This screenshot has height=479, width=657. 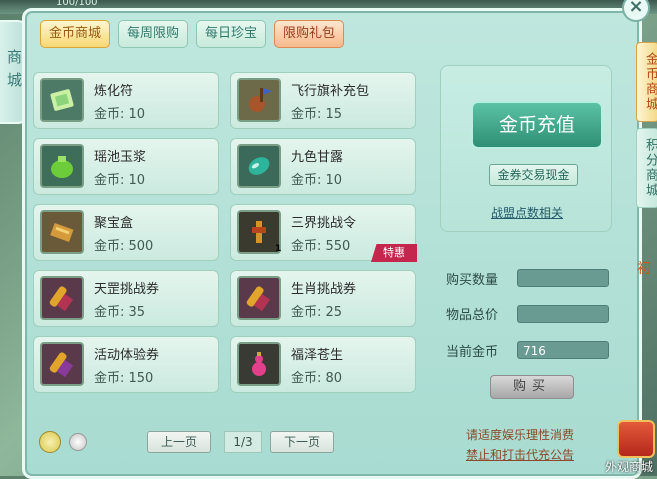 I want to click on page-indicator: 1/3, so click(x=243, y=442).